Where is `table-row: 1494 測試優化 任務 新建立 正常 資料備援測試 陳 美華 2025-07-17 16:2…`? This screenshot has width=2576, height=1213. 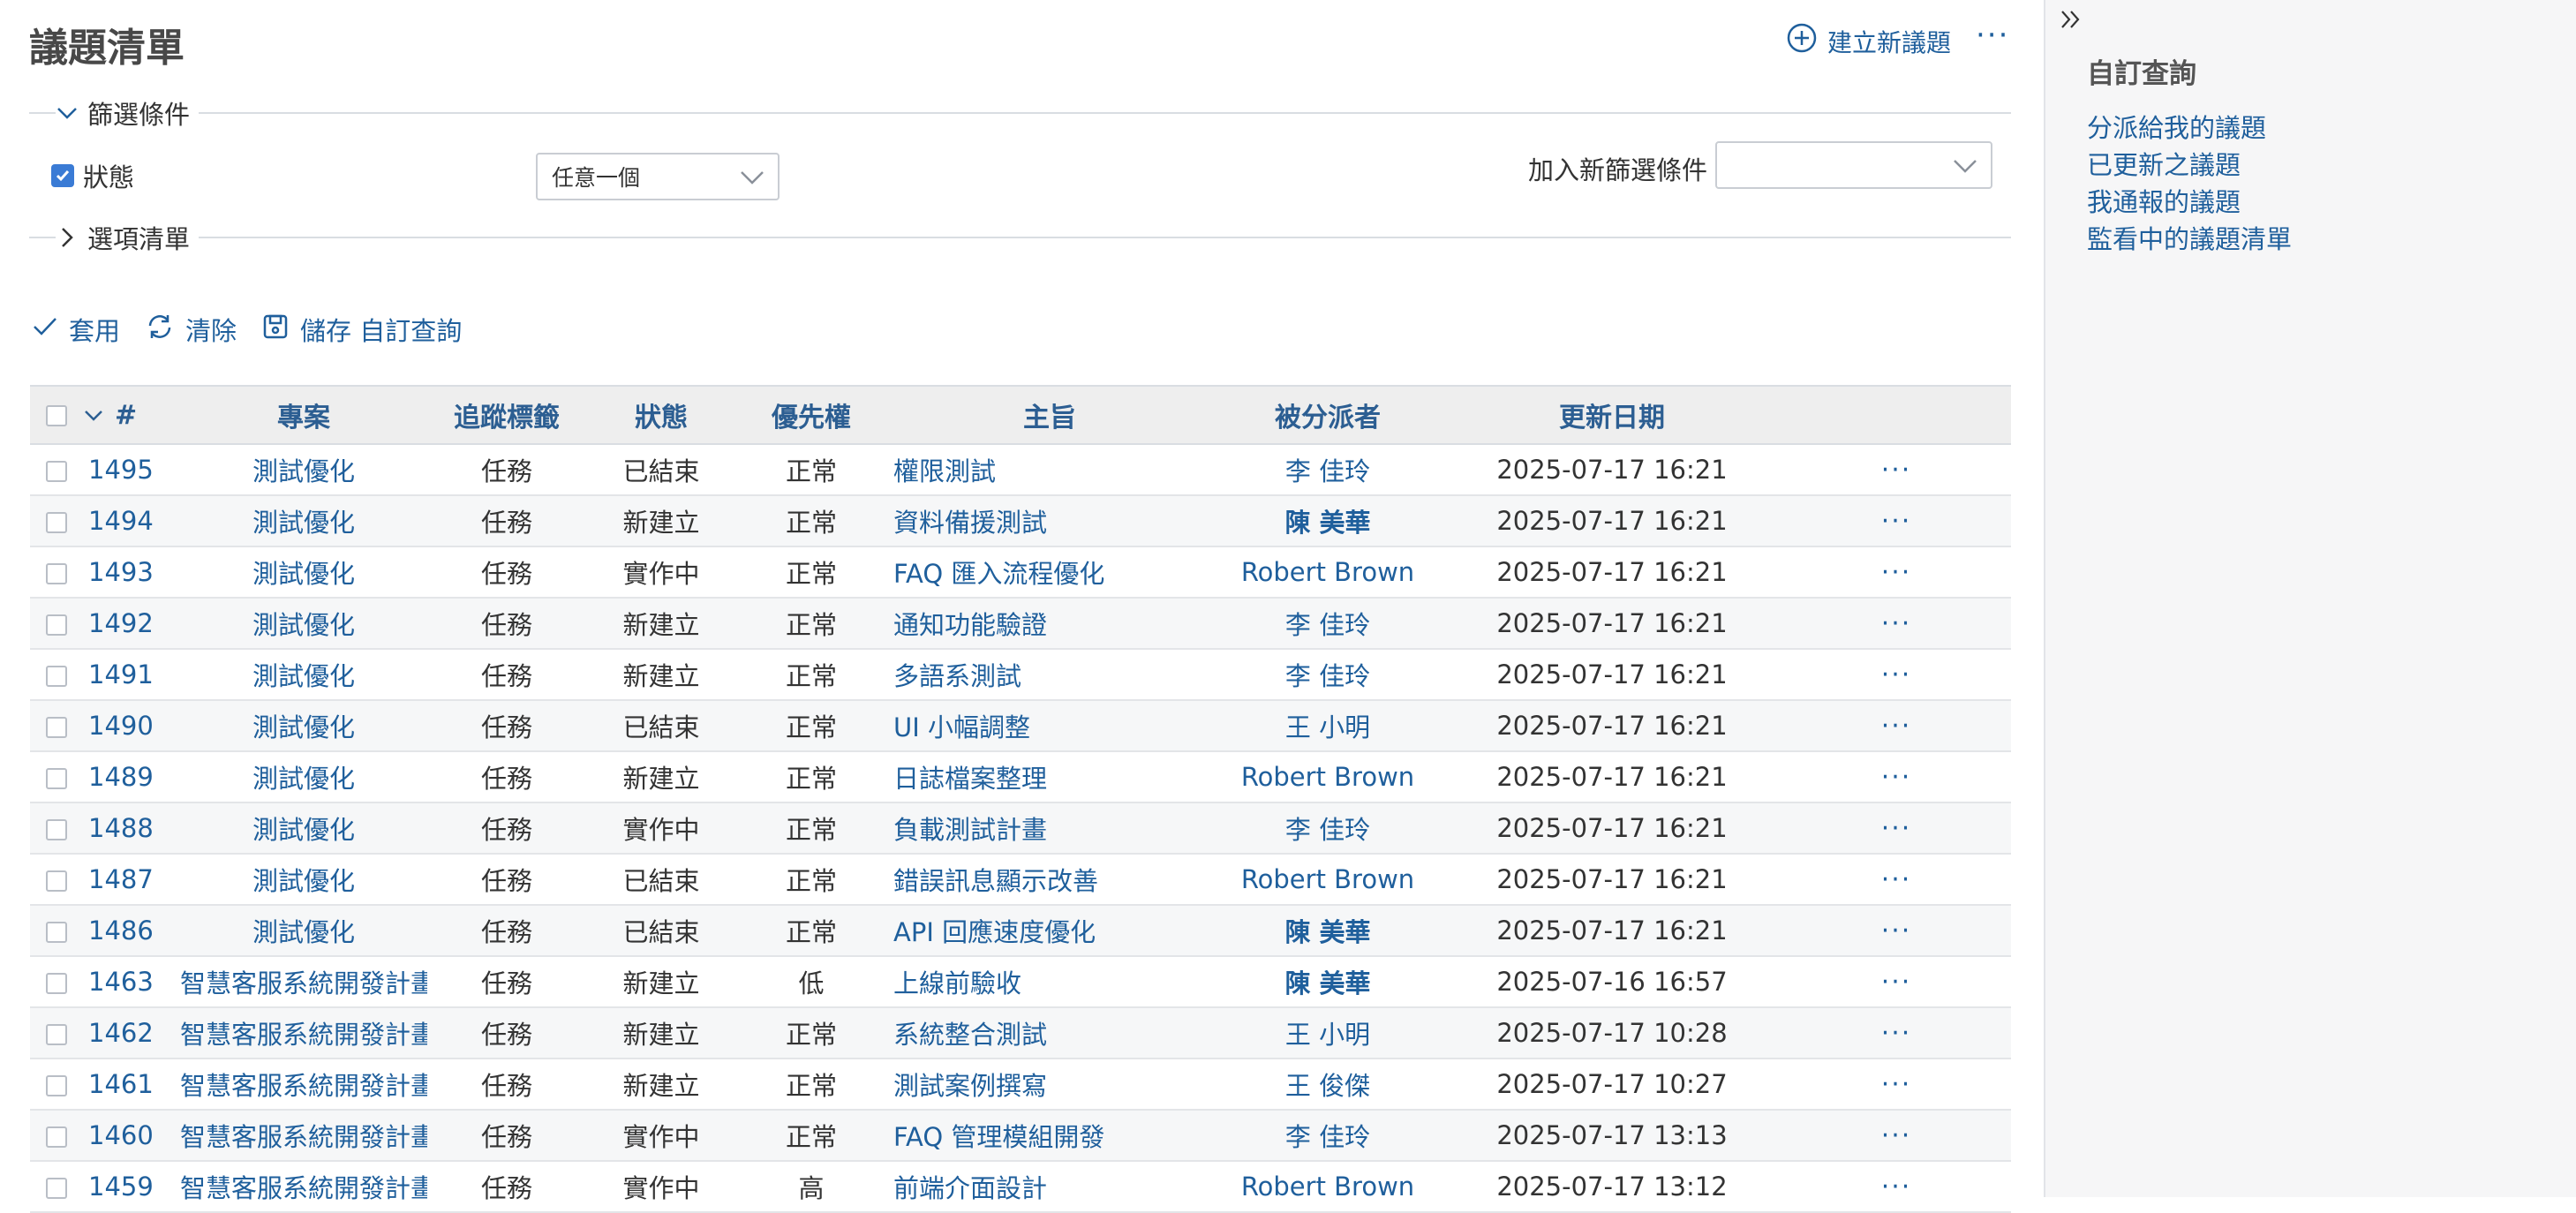 table-row: 1494 測試優化 任務 新建立 正常 資料備援測試 陳 美華 2025-07-17 16:2… is located at coordinates (1021, 521).